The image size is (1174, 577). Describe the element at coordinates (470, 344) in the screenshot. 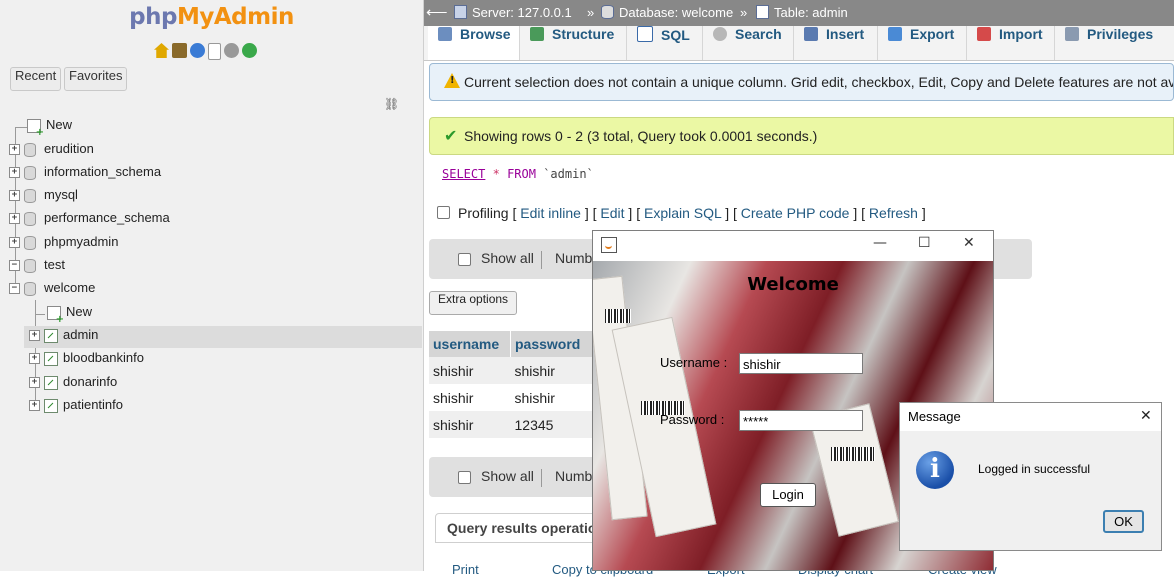

I see `column-header-username: username` at that location.